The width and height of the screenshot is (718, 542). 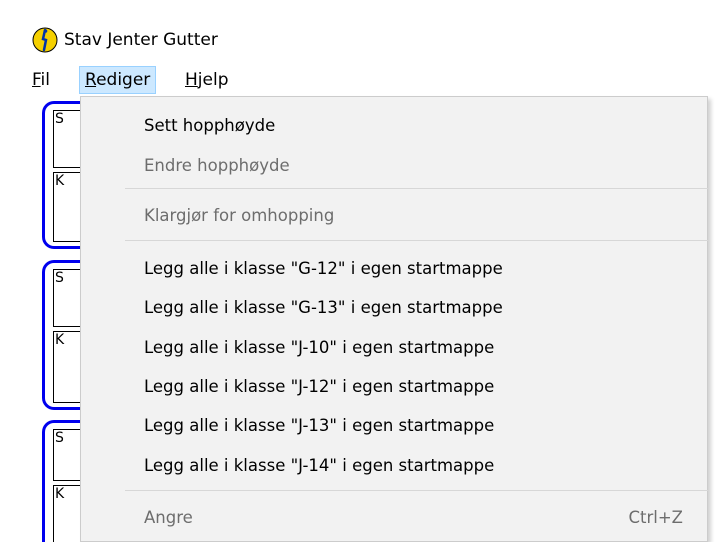 I want to click on menu-item-angre: Angre, so click(x=168, y=518).